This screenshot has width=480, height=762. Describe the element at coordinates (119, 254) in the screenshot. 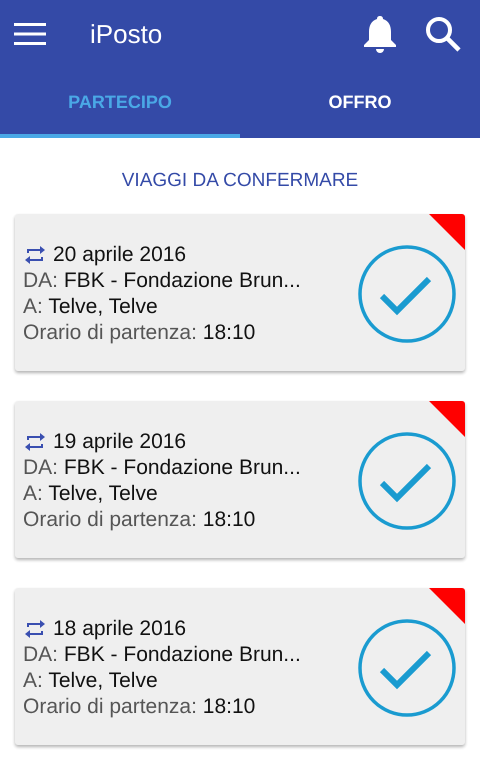

I see `trip-date: 20 aprile 2016` at that location.